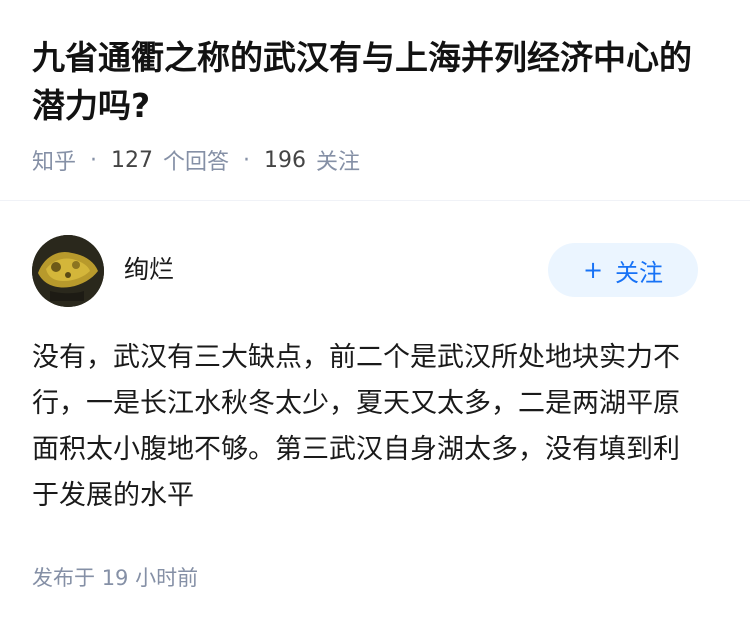 The width and height of the screenshot is (750, 628). What do you see at coordinates (167, 578) in the screenshot?
I see `published-unit: 小时前` at bounding box center [167, 578].